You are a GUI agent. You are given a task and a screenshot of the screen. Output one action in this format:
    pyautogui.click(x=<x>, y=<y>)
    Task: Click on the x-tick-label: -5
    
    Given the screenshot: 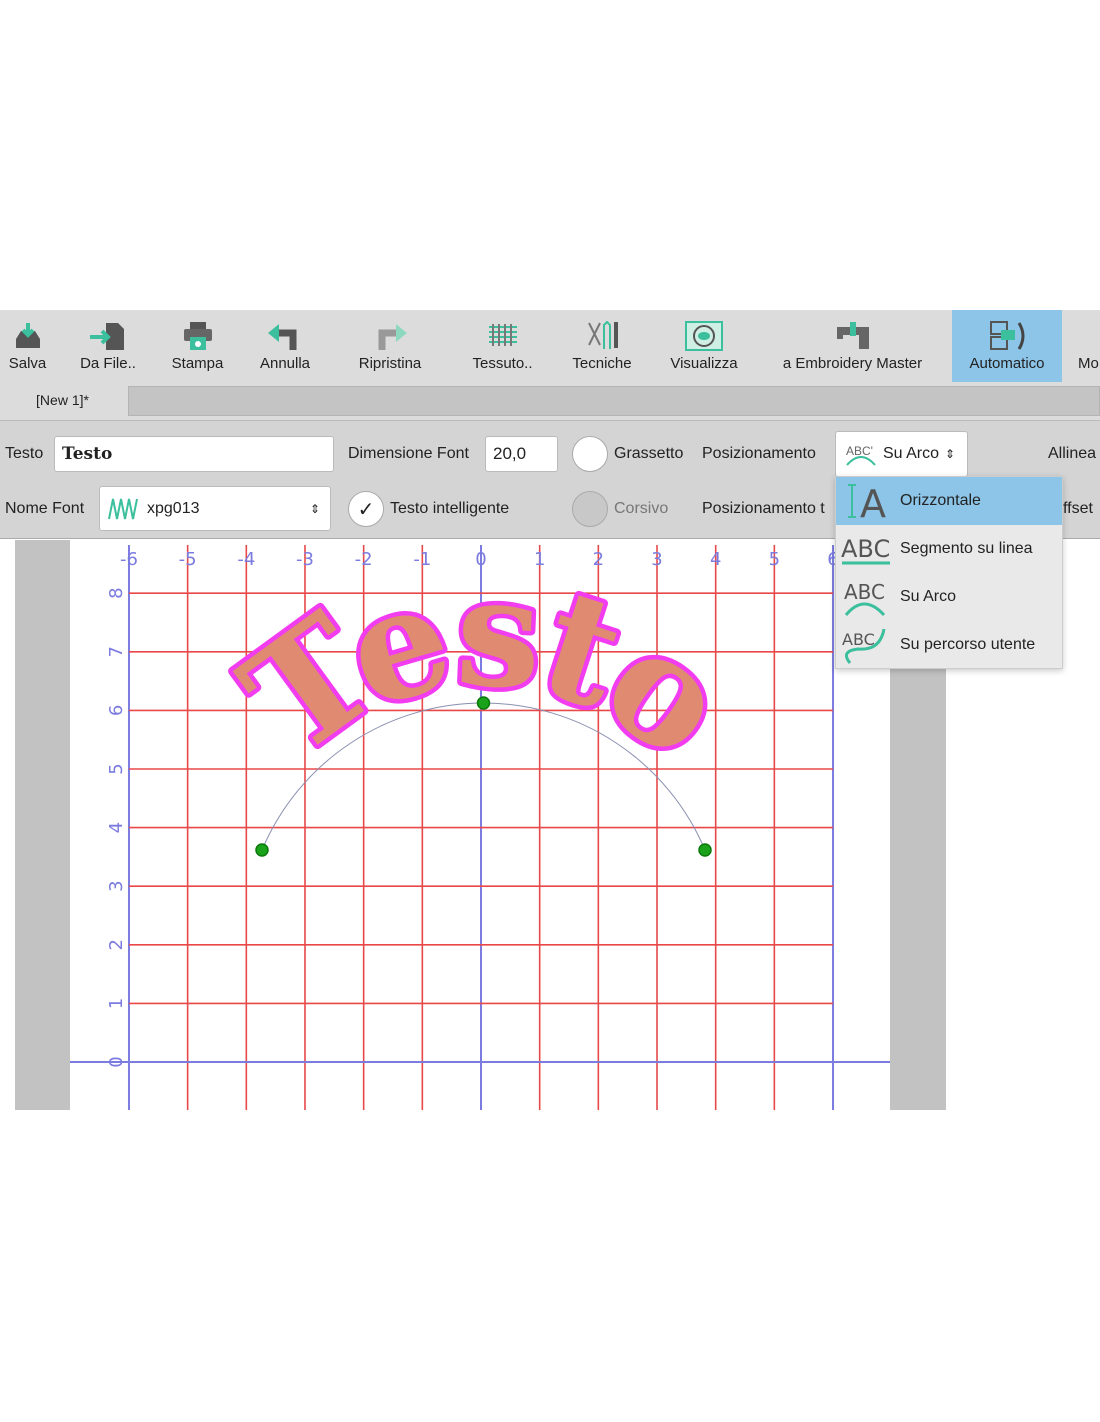 What is the action you would take?
    pyautogui.click(x=188, y=559)
    